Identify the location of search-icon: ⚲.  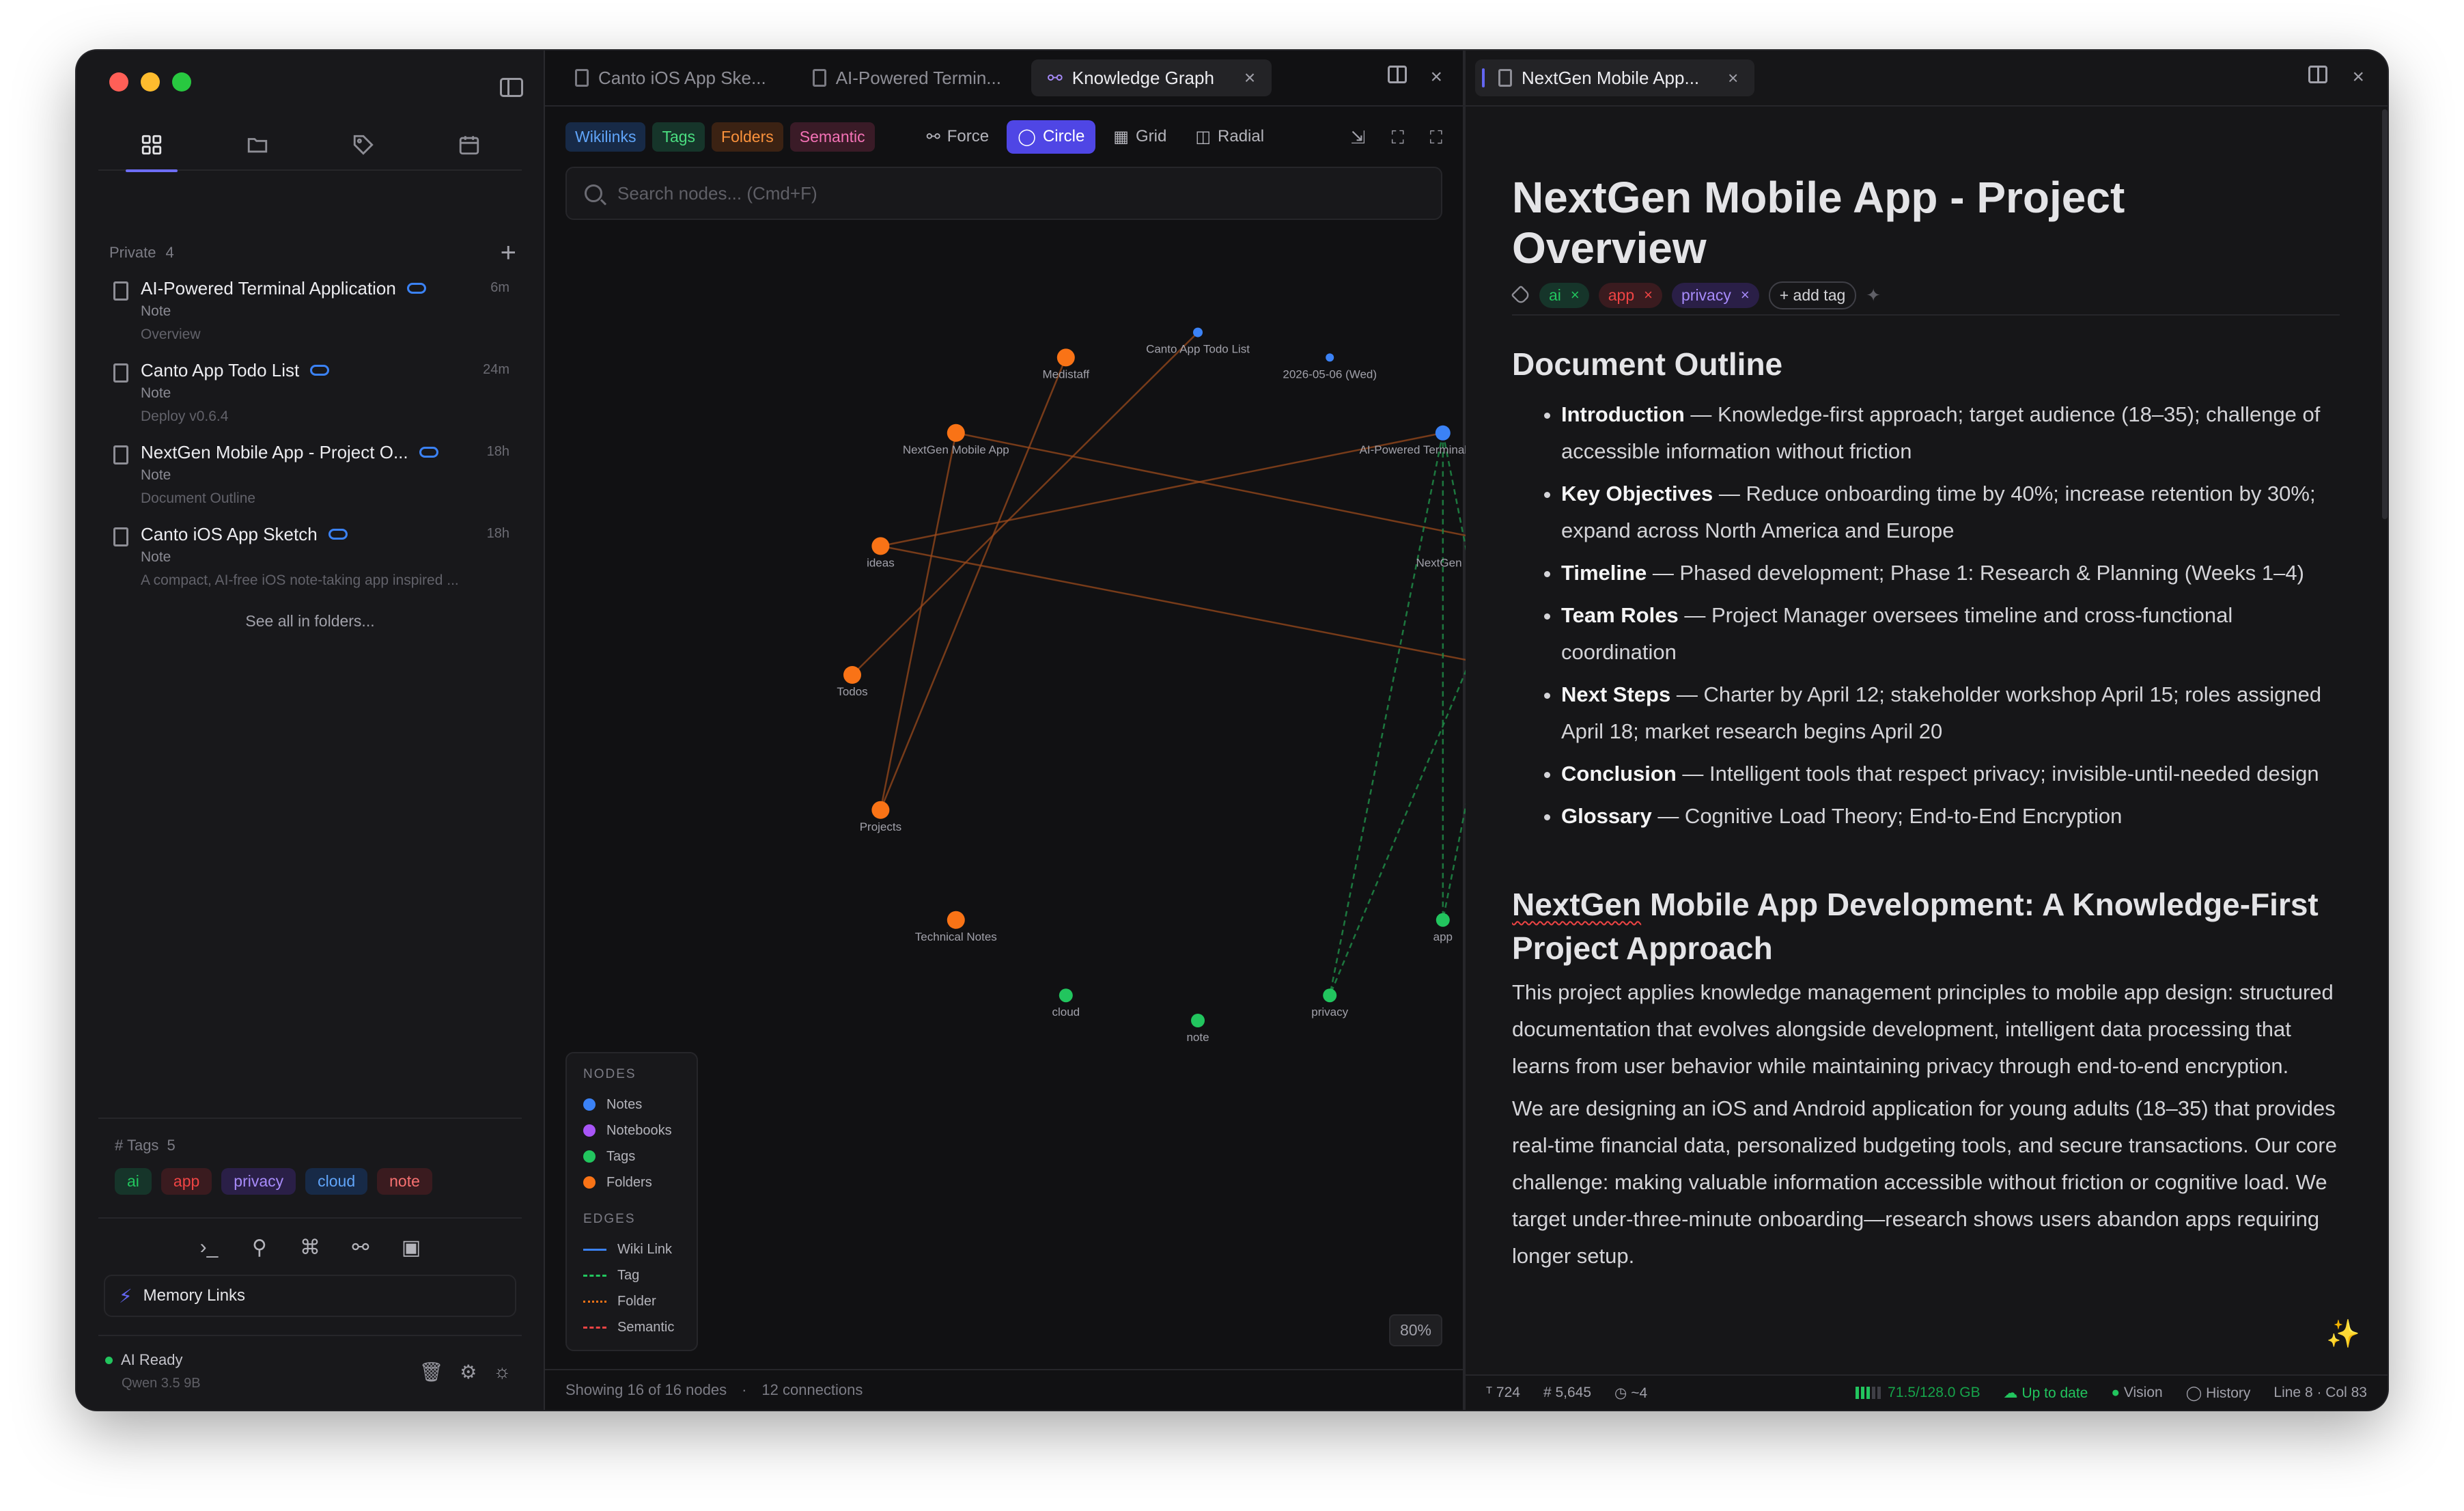
(259, 1248).